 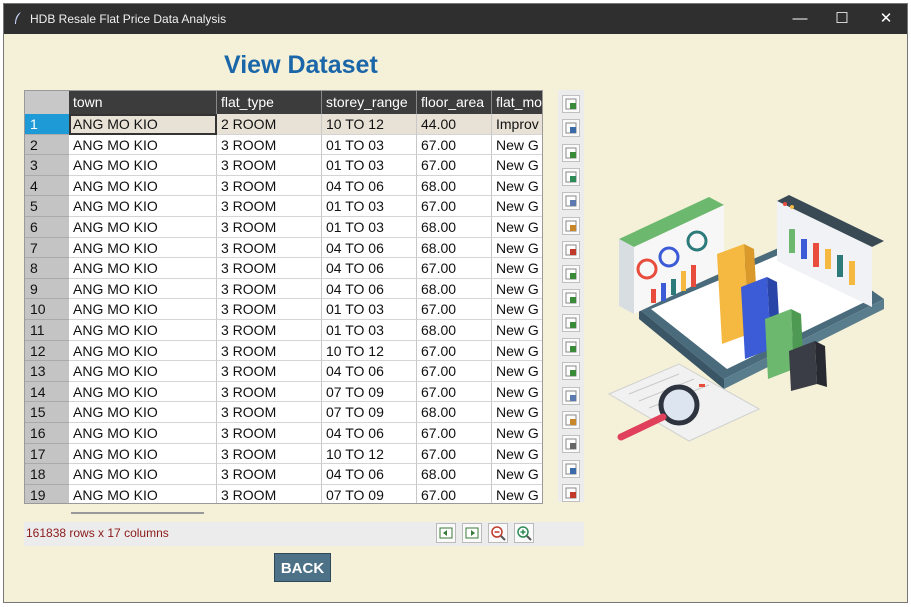 What do you see at coordinates (446, 533) in the screenshot?
I see `prev-page-icon` at bounding box center [446, 533].